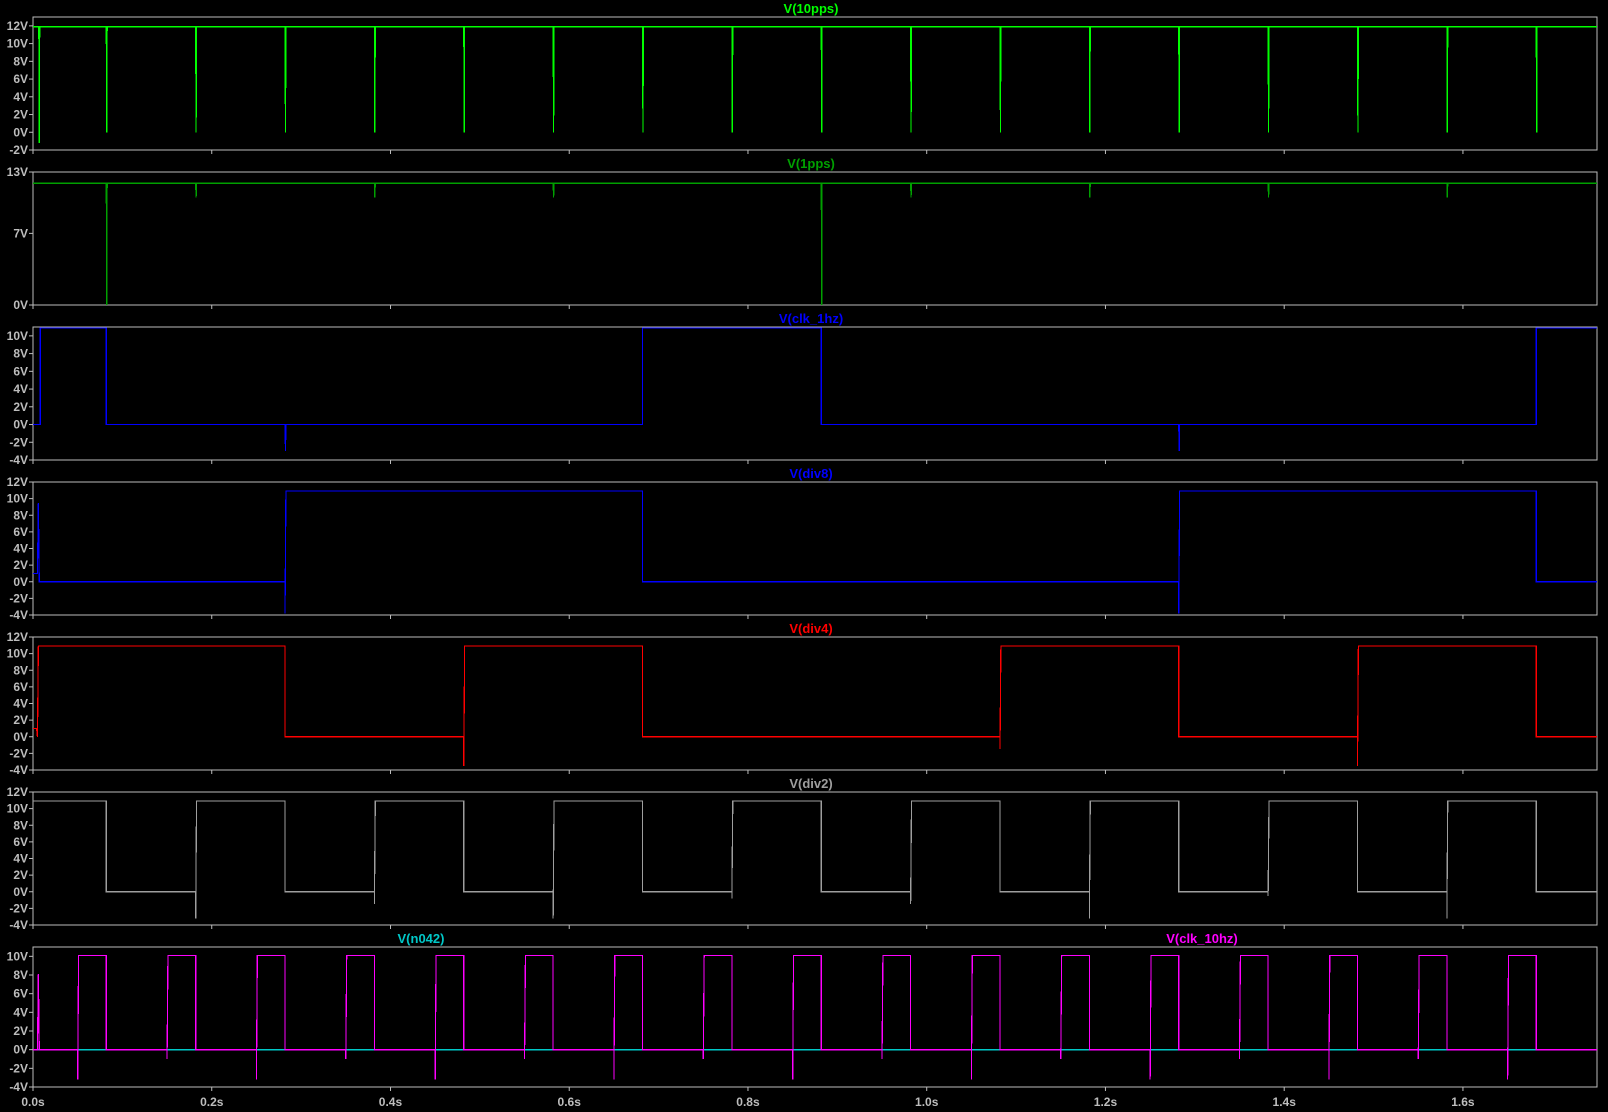  I want to click on trace-title: V(n042), so click(421, 938).